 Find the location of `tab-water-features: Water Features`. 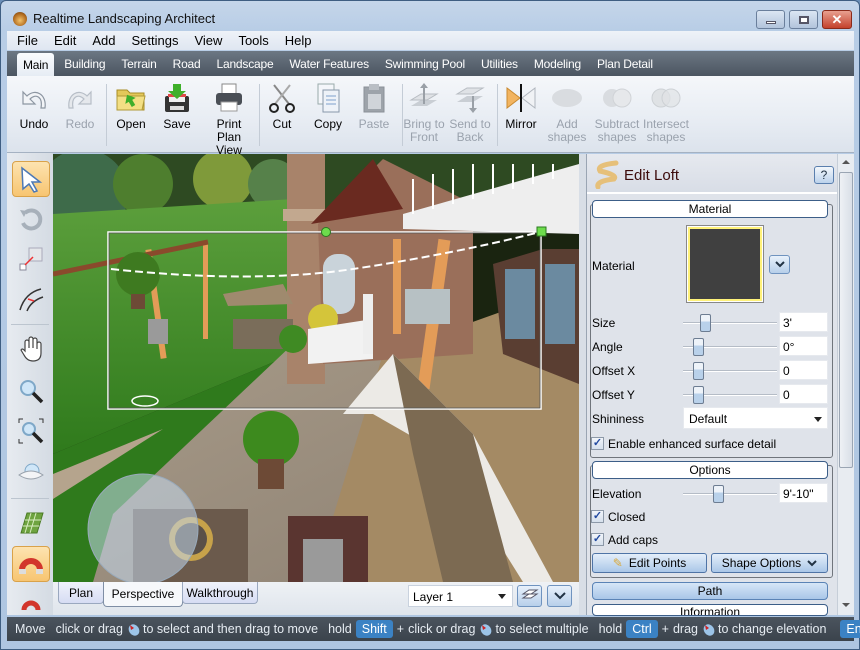

tab-water-features: Water Features is located at coordinates (328, 66).